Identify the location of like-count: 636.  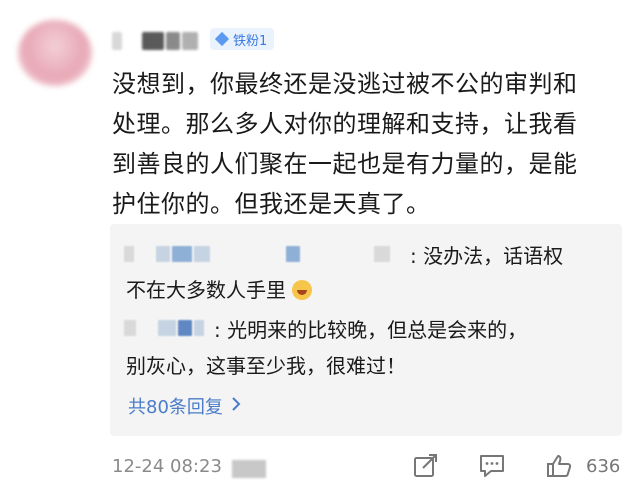
(603, 466).